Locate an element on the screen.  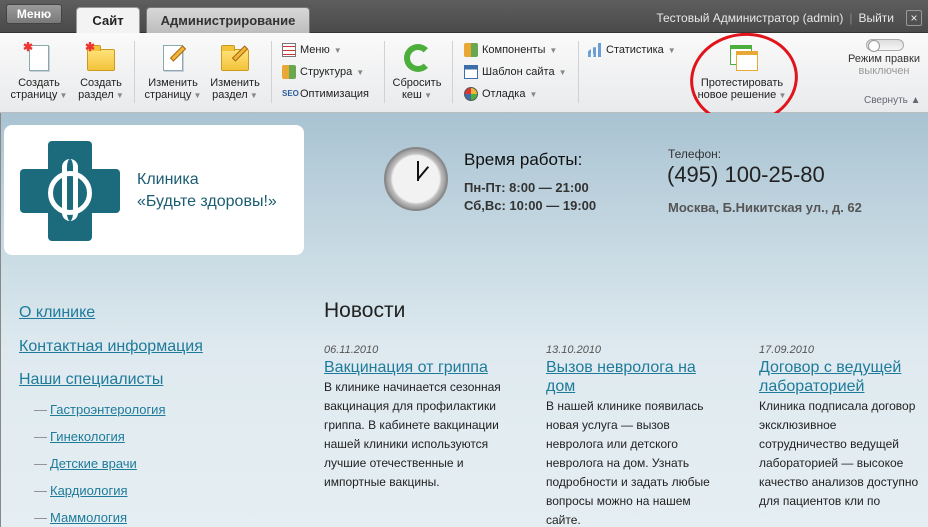
sidebar-sublink: — Гинекология is located at coordinates (79, 436).